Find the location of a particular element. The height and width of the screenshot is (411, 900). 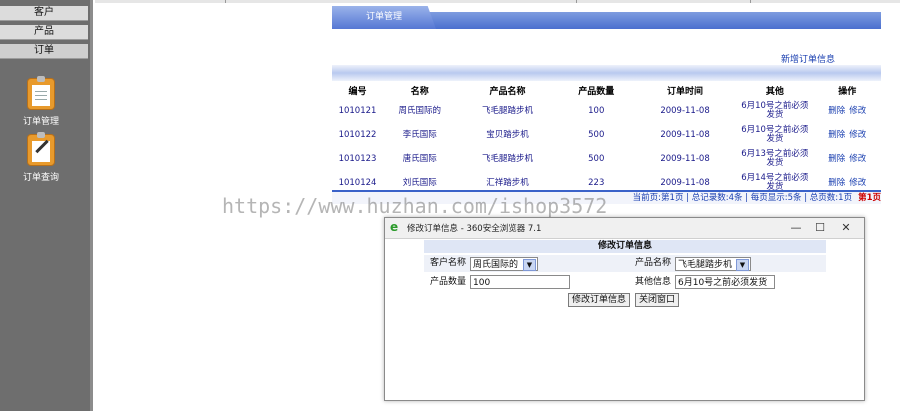

maximize-icon: ☐ is located at coordinates (820, 227).